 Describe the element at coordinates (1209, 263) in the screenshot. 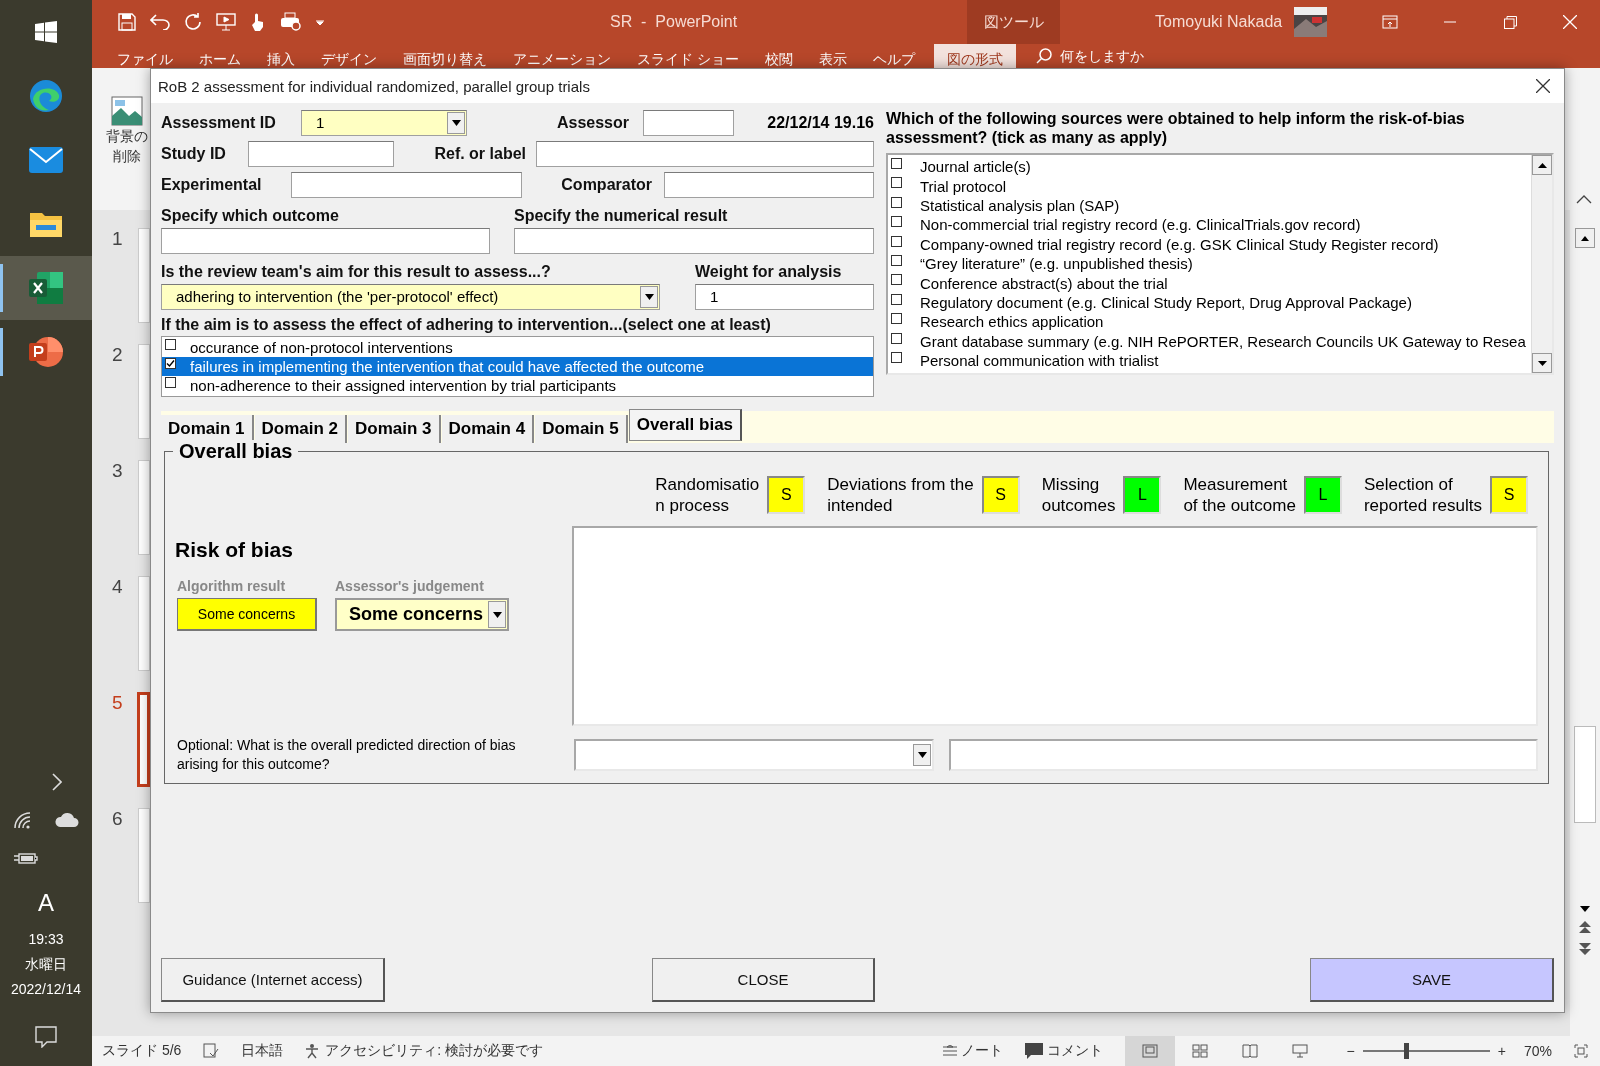

I see `list-item: “Grey literature” (e.g. unpublished thesis)` at that location.